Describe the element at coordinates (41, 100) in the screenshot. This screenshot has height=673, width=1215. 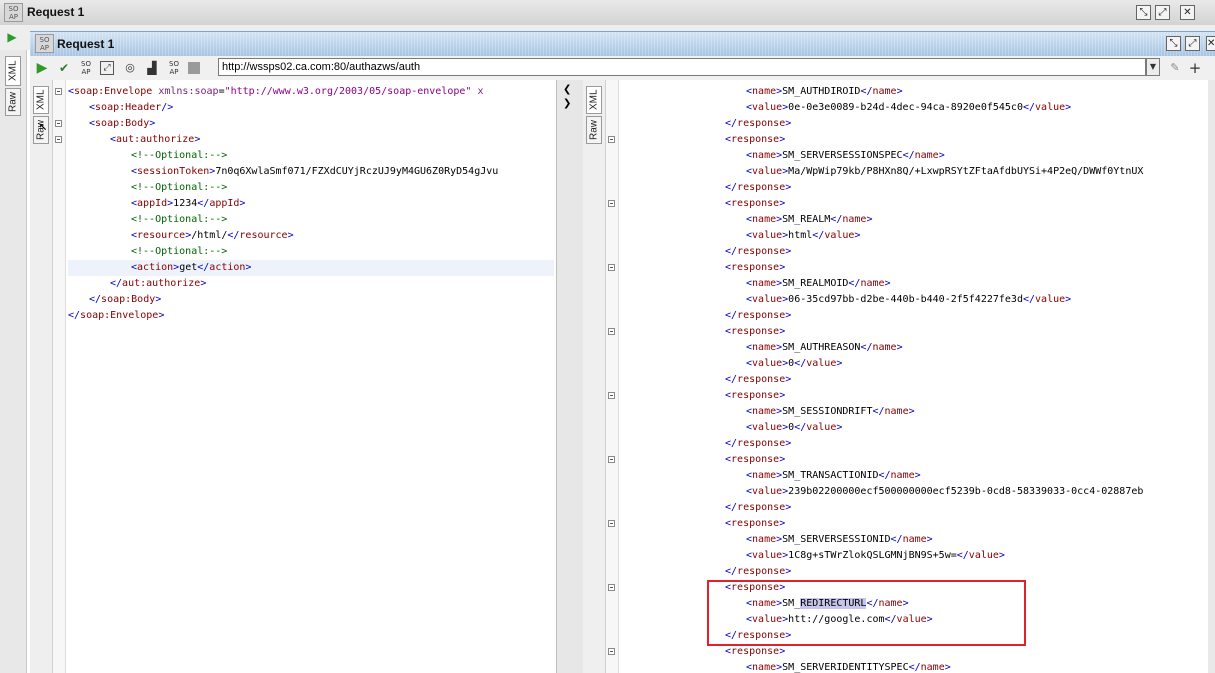
I see `tab-request-xml: XML` at that location.